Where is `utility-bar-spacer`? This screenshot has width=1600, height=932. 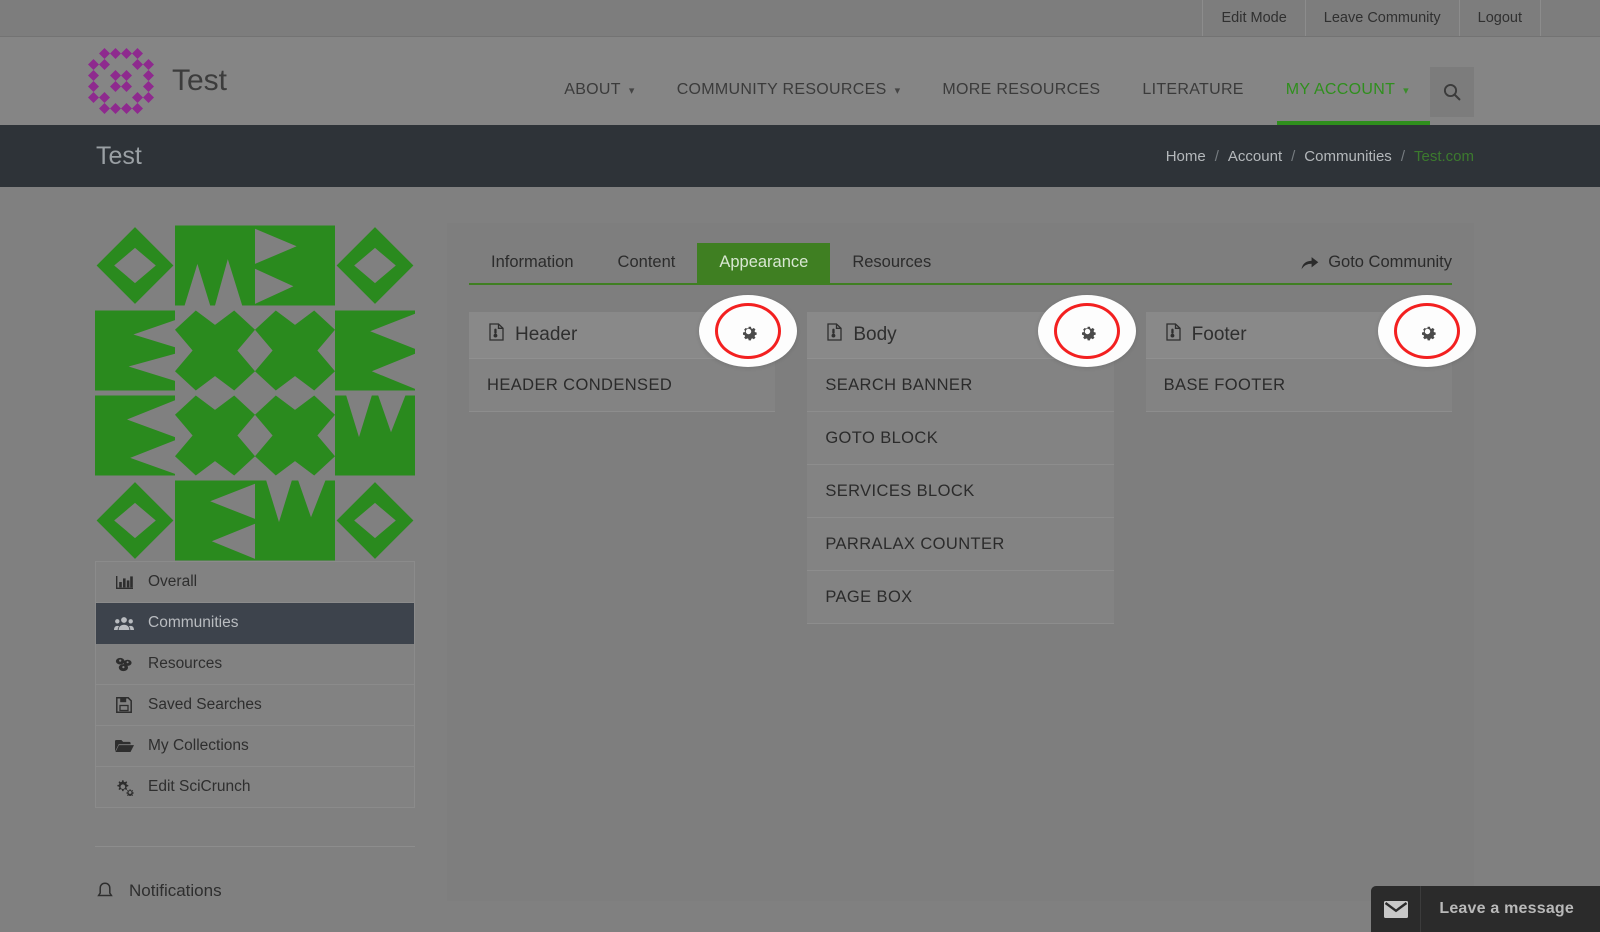 utility-bar-spacer is located at coordinates (1570, 18).